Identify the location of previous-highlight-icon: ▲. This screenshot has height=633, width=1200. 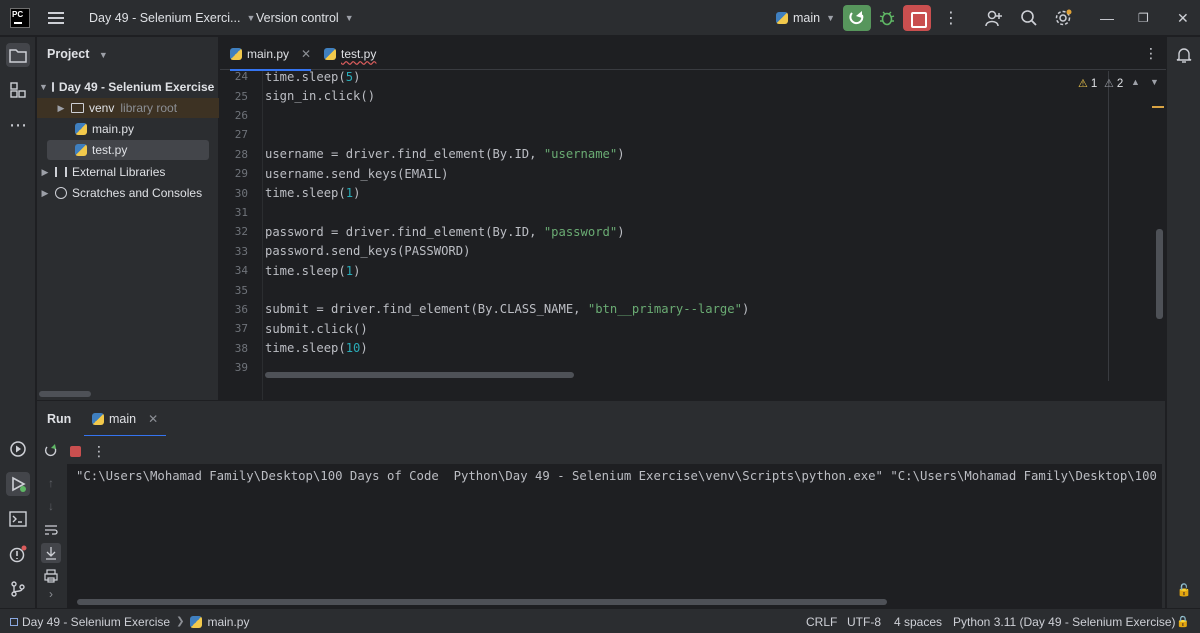
(1135, 82).